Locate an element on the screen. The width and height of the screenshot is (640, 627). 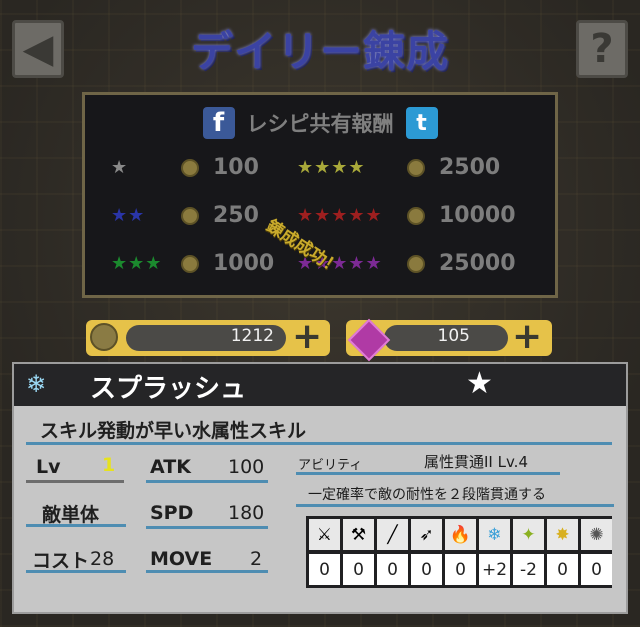
reward-row: ★★★★ 2500 is located at coordinates (398, 167).